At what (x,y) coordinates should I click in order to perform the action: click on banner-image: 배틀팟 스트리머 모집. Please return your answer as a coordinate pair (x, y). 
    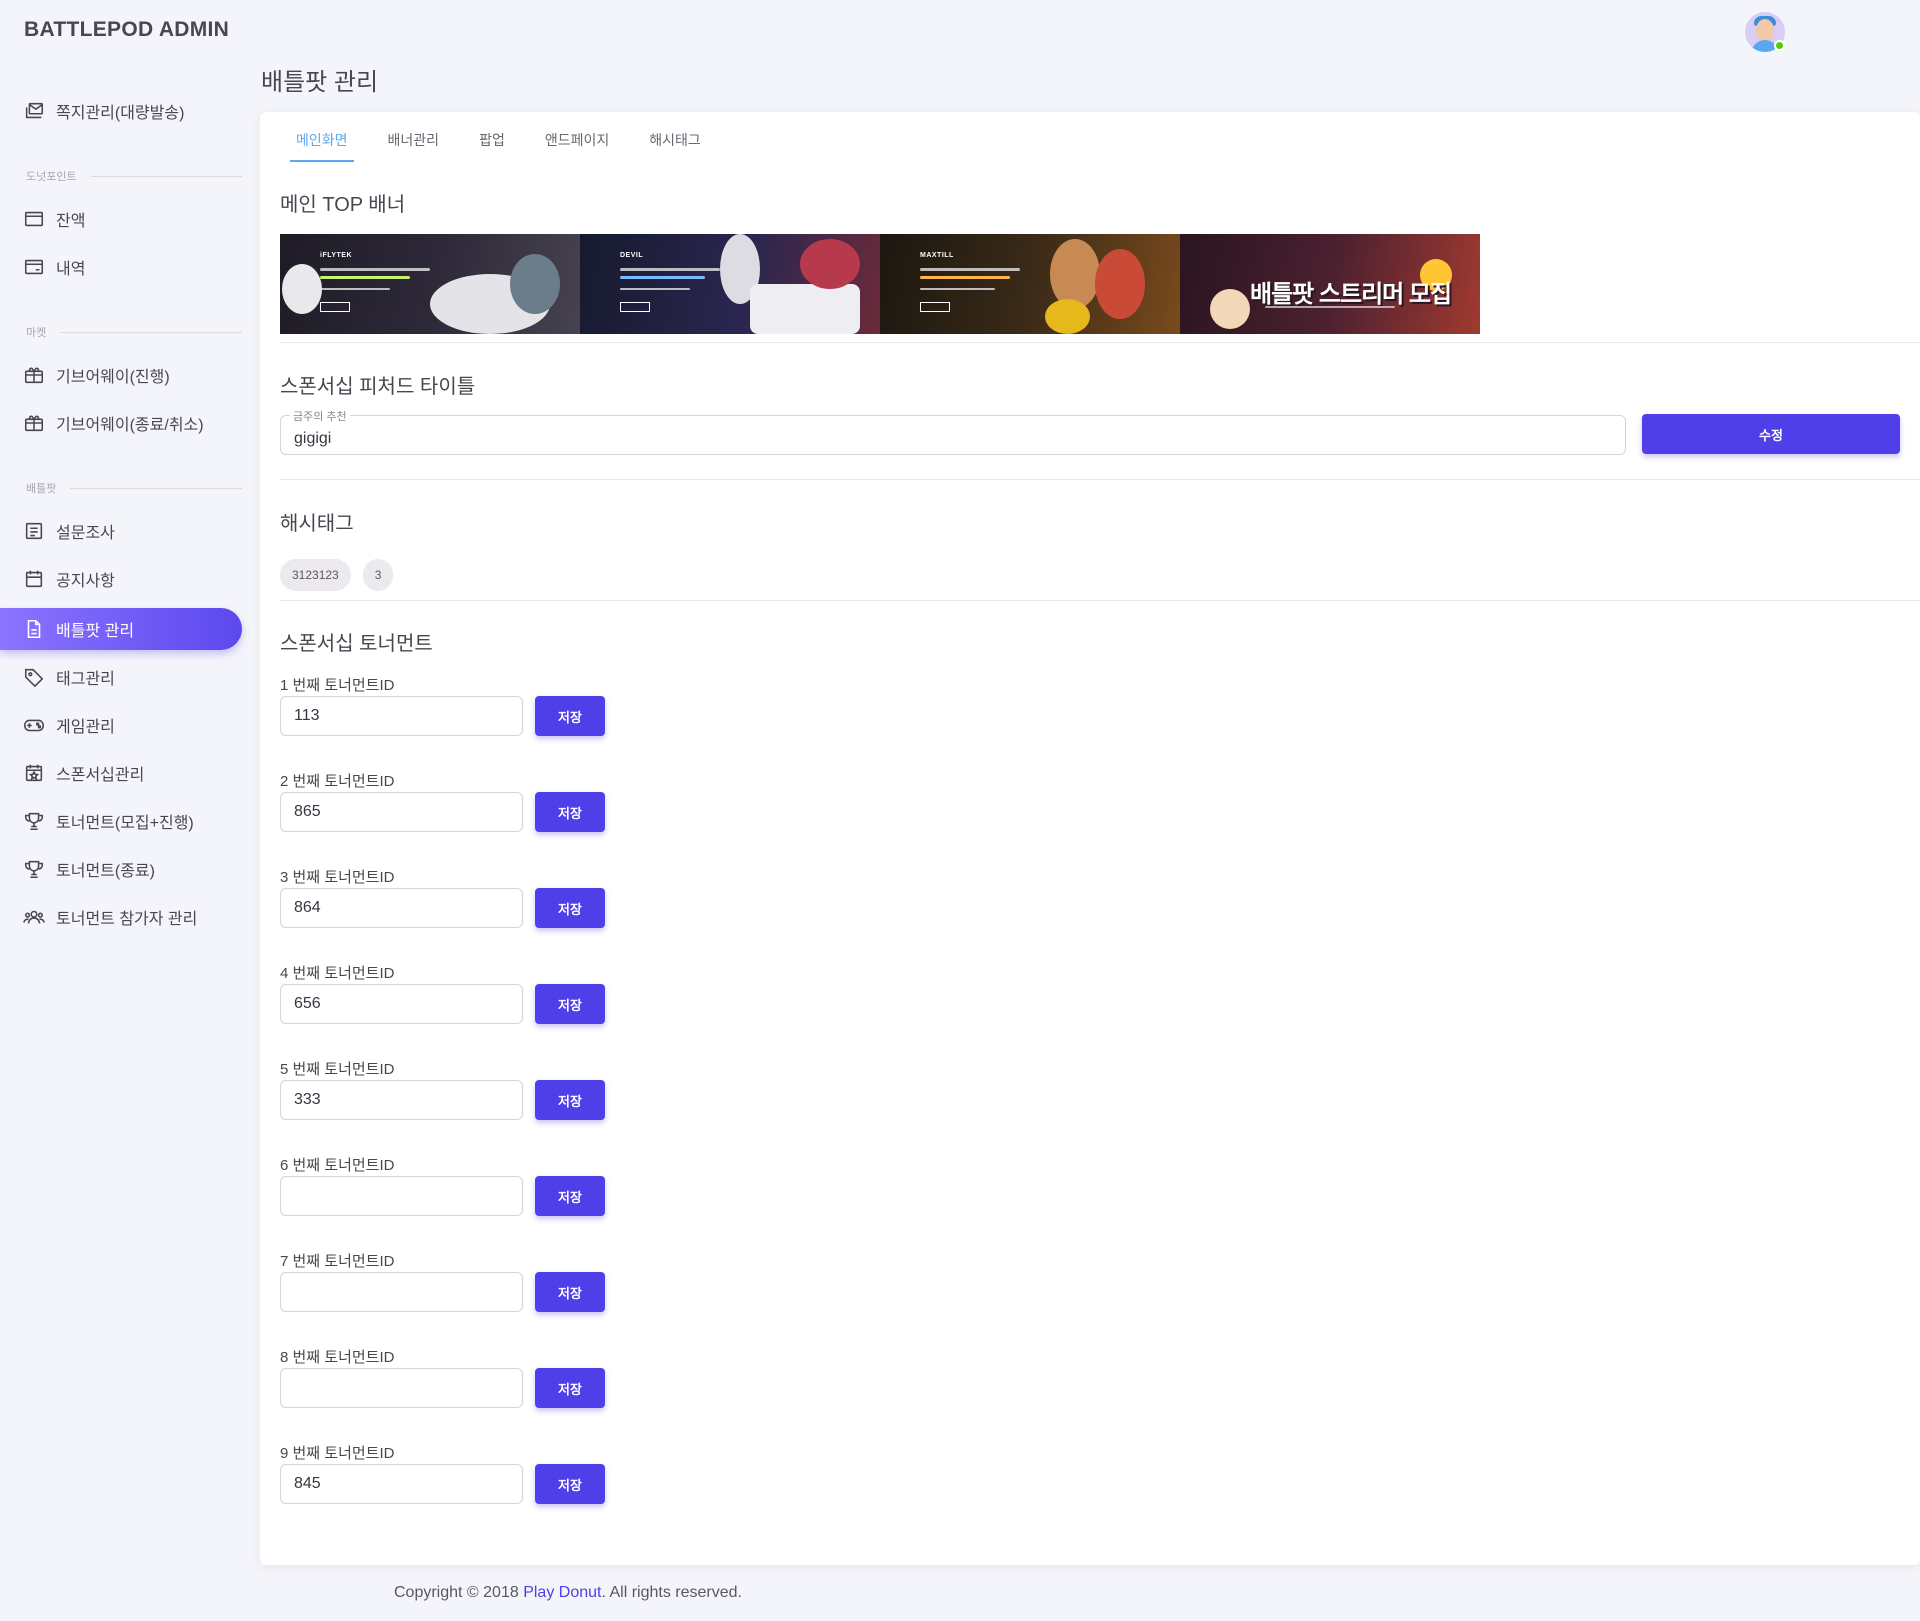
    Looking at the image, I should click on (1330, 284).